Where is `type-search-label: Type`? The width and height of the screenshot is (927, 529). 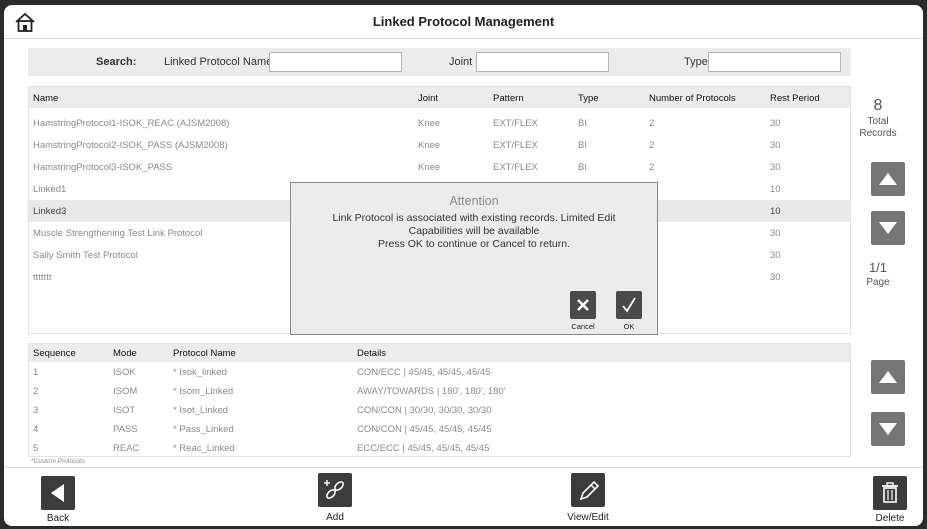
type-search-label: Type is located at coordinates (696, 62).